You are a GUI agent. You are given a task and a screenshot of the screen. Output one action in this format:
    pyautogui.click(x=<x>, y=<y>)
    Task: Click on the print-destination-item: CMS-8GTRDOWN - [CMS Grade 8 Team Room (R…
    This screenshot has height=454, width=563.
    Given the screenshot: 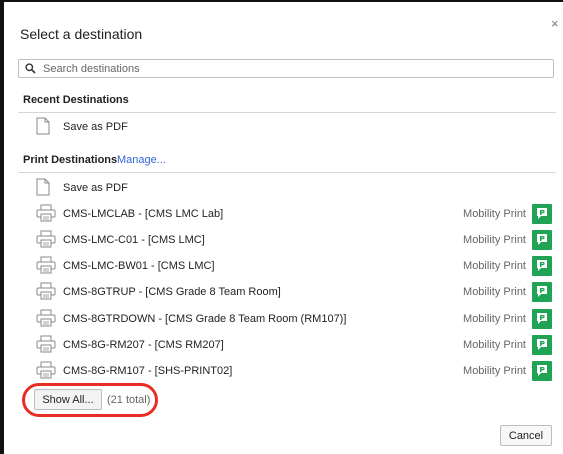 What is the action you would take?
    pyautogui.click(x=287, y=319)
    